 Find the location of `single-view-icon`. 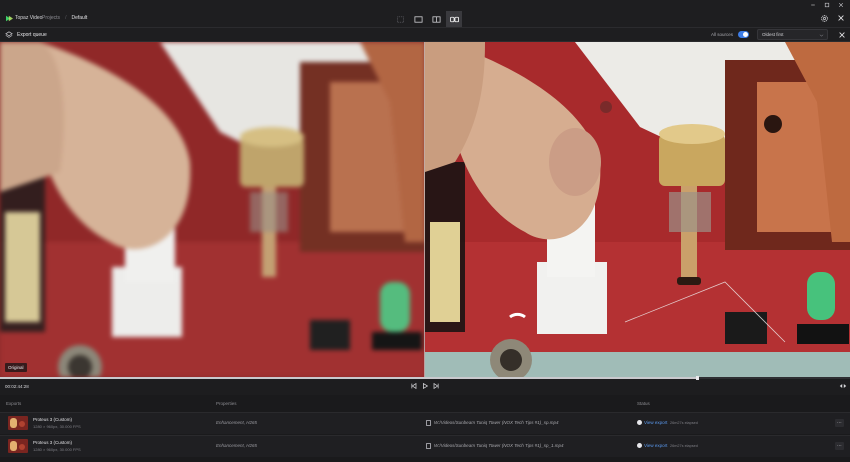

single-view-icon is located at coordinates (400, 19).